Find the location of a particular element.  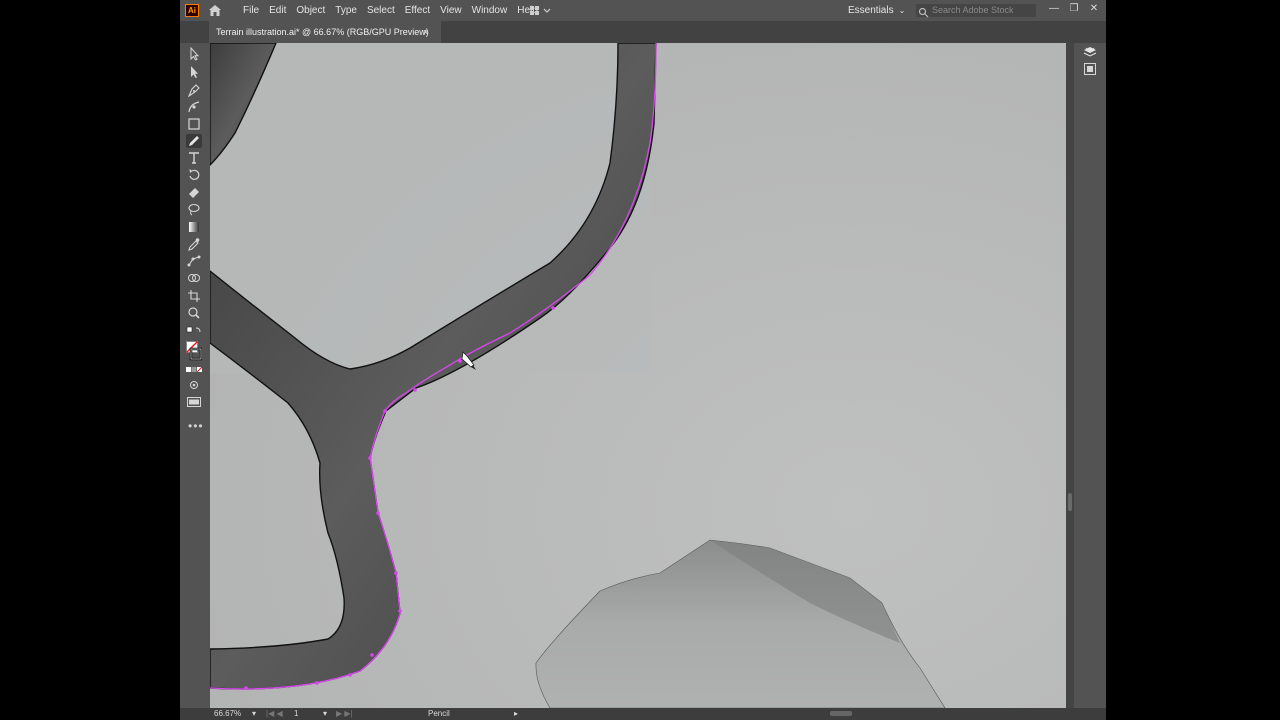

menu-file: File is located at coordinates (251, 10).